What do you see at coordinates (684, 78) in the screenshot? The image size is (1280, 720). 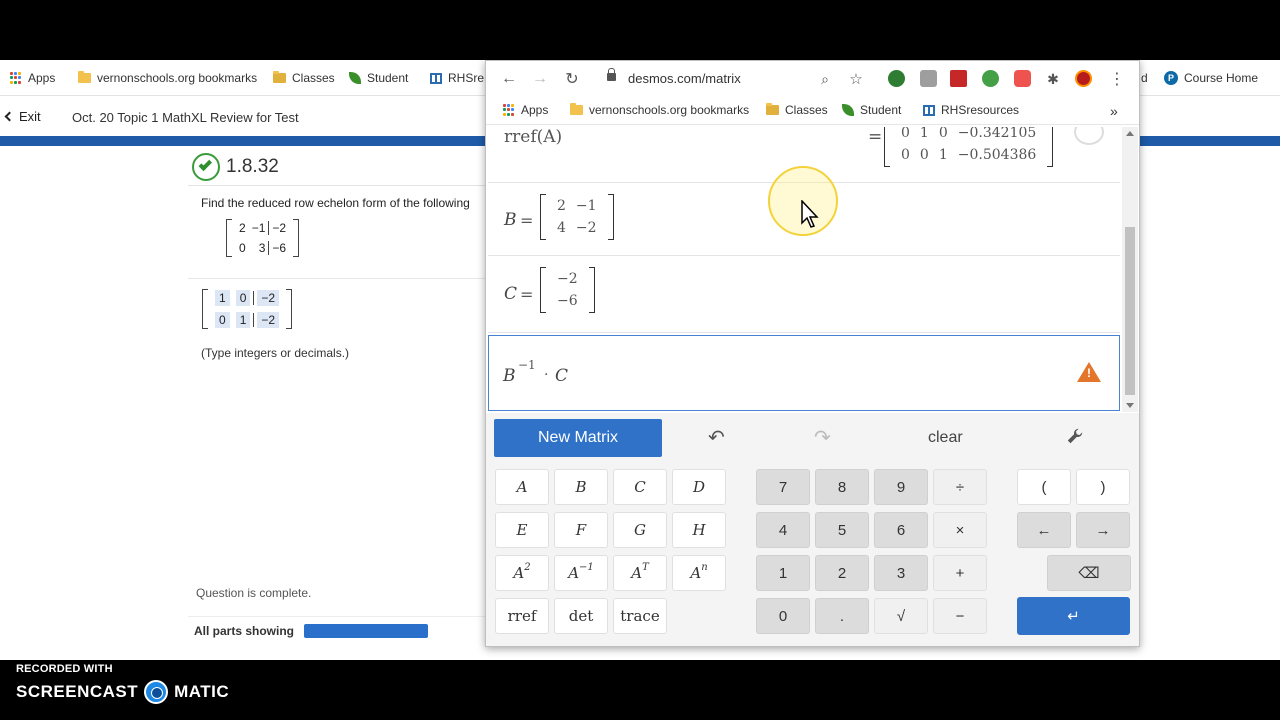 I see `url-text: desmos.com/matrix` at bounding box center [684, 78].